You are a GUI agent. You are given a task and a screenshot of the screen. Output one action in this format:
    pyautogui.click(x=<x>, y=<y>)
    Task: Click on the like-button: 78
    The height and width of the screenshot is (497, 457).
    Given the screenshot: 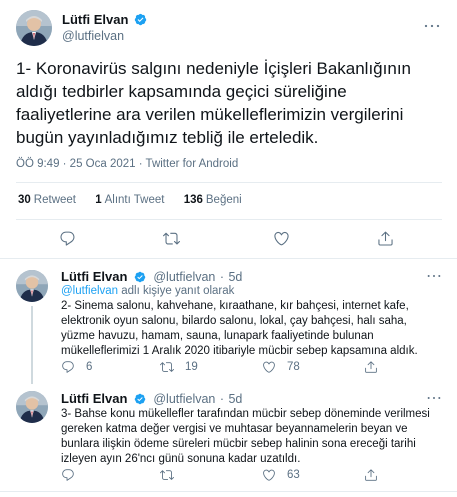 What is the action you would take?
    pyautogui.click(x=281, y=367)
    